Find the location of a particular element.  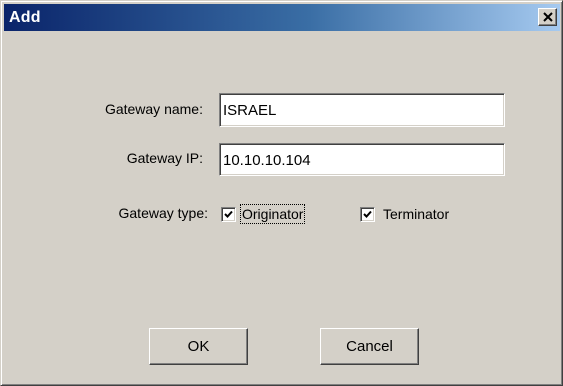

gateway-ip-field is located at coordinates (362, 159).